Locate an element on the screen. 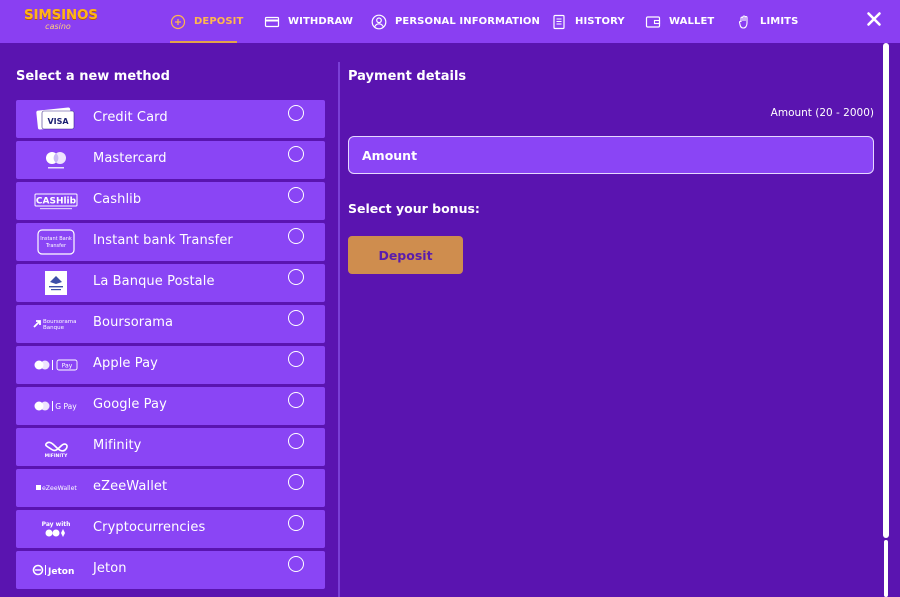 This screenshot has width=900, height=597. hand-icon is located at coordinates (744, 22).